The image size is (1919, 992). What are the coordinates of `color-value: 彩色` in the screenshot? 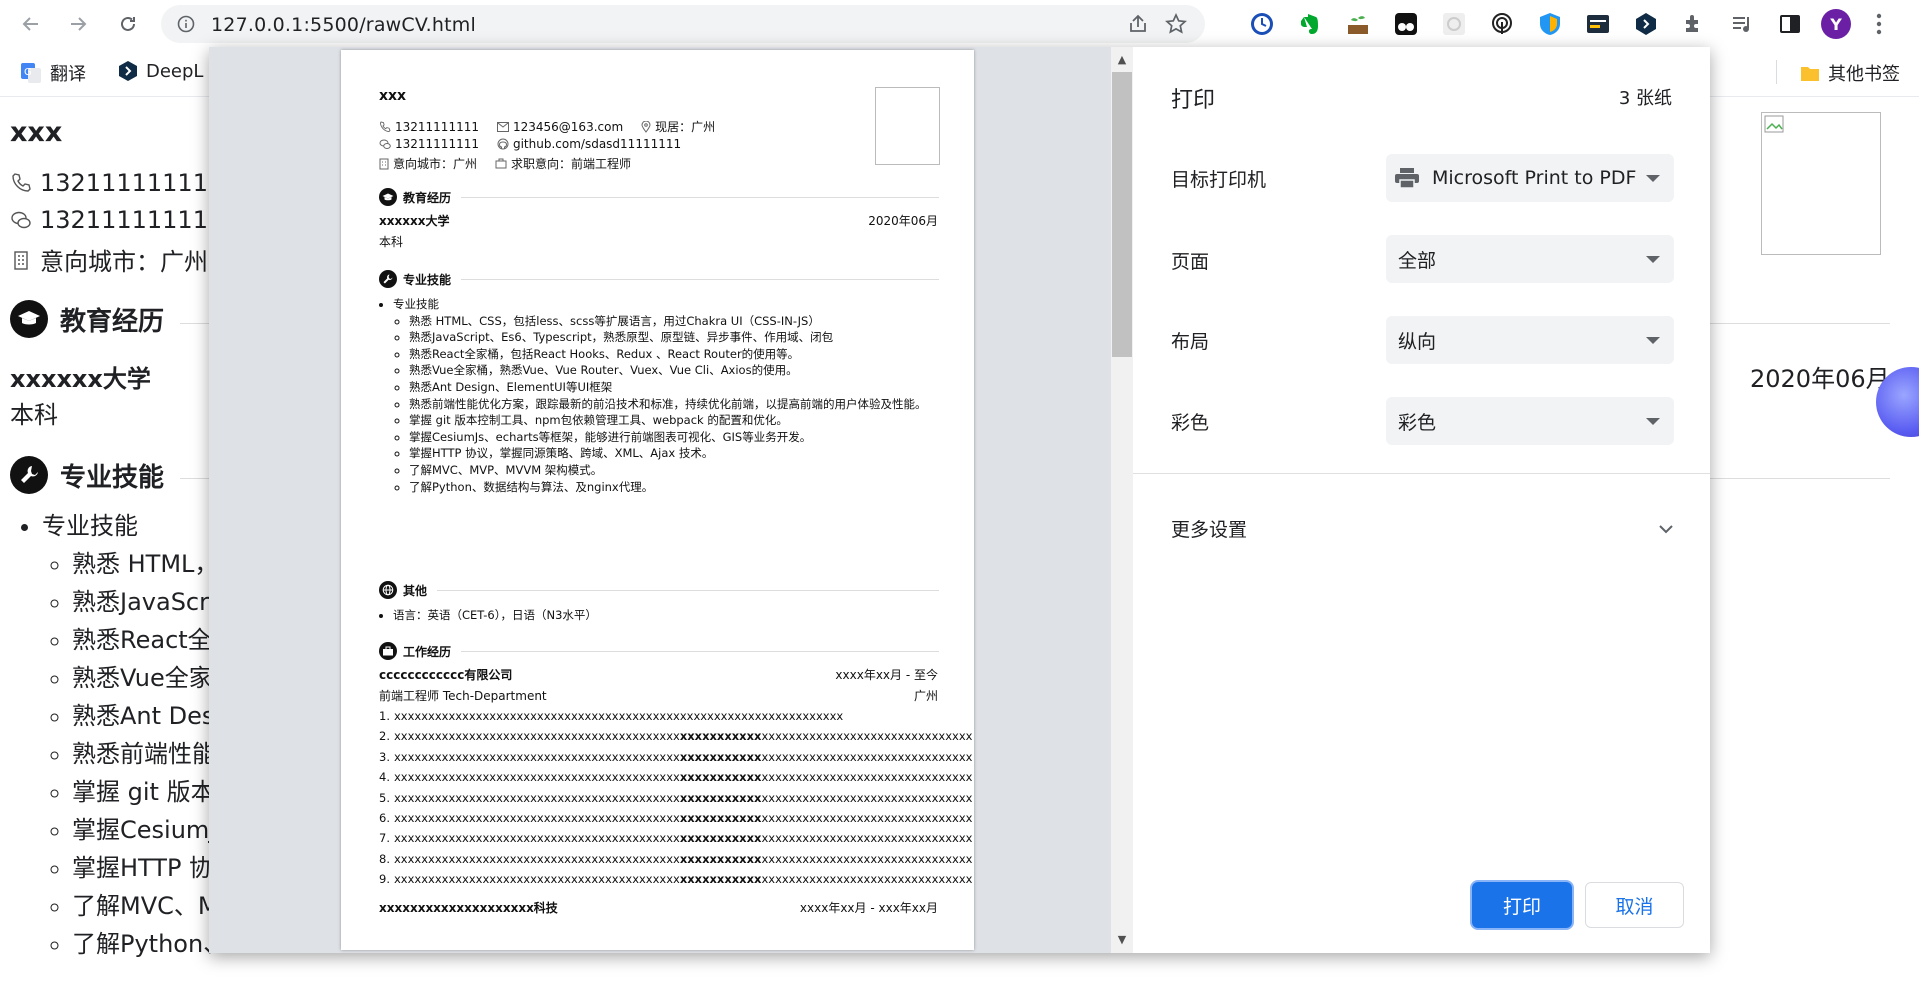 It's located at (1417, 422).